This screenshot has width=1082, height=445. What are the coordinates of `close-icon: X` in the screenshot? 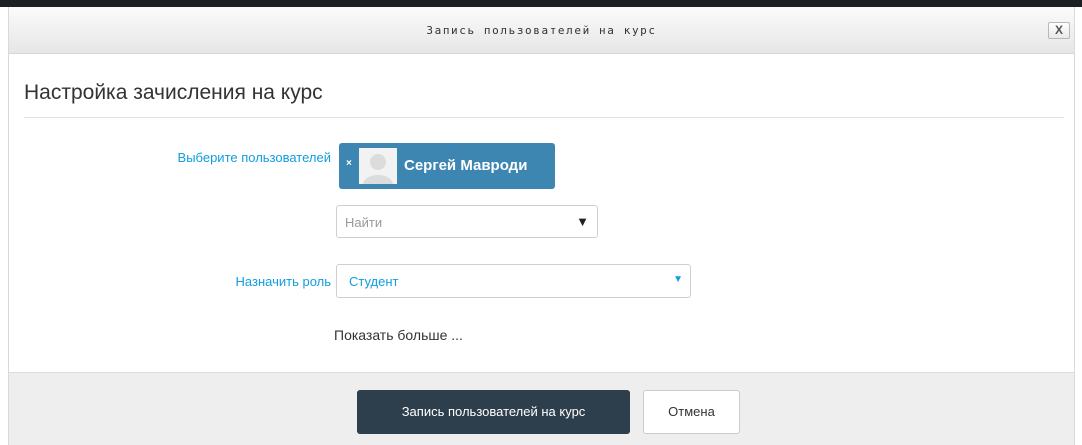 It's located at (1058, 30).